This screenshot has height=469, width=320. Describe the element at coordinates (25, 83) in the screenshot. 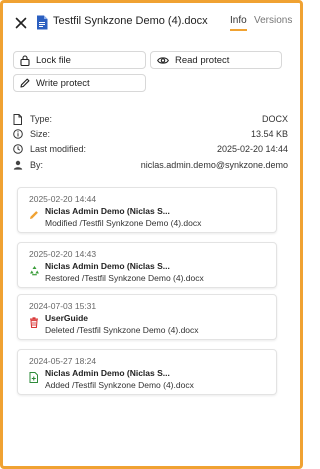

I see `pen-icon` at that location.